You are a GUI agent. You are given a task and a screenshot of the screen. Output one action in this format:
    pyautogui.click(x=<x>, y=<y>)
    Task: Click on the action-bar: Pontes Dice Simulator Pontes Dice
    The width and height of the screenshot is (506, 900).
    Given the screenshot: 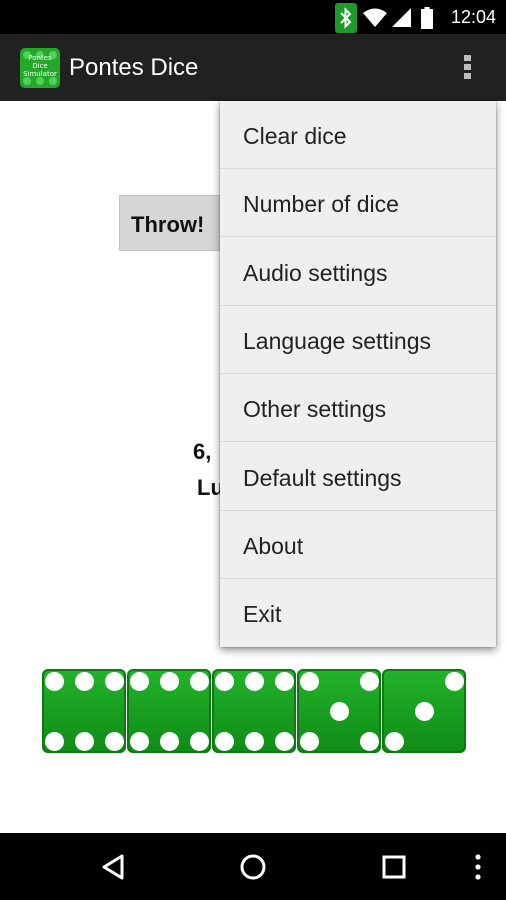 What is the action you would take?
    pyautogui.click(x=253, y=67)
    